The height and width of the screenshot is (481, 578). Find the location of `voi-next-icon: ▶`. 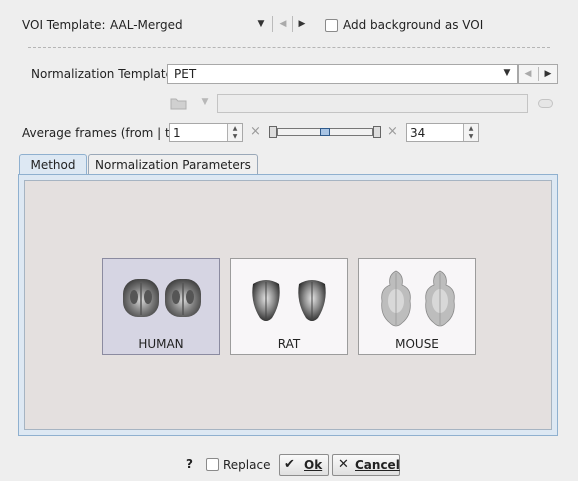

voi-next-icon: ▶ is located at coordinates (302, 24).